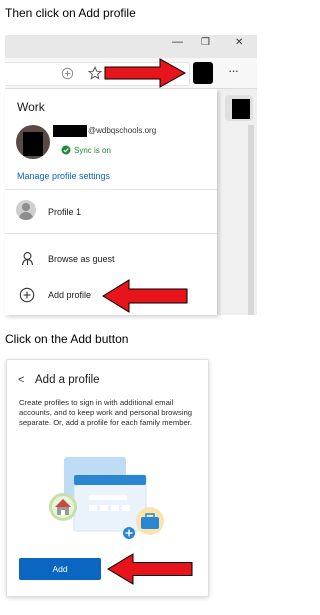 This screenshot has width=320, height=615. I want to click on pointer-arrow-to-profile, so click(145, 73).